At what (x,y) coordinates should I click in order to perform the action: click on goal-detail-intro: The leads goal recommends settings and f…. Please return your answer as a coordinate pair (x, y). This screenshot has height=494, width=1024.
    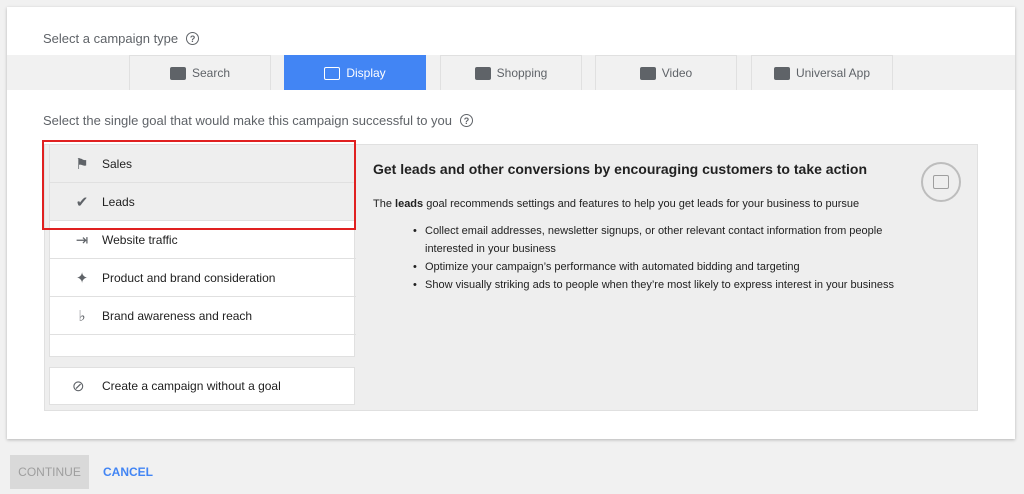
    Looking at the image, I should click on (616, 204).